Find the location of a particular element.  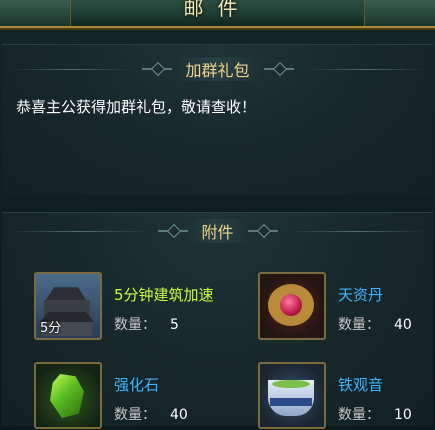

attachment-quantity: 数量： 5 is located at coordinates (146, 324).